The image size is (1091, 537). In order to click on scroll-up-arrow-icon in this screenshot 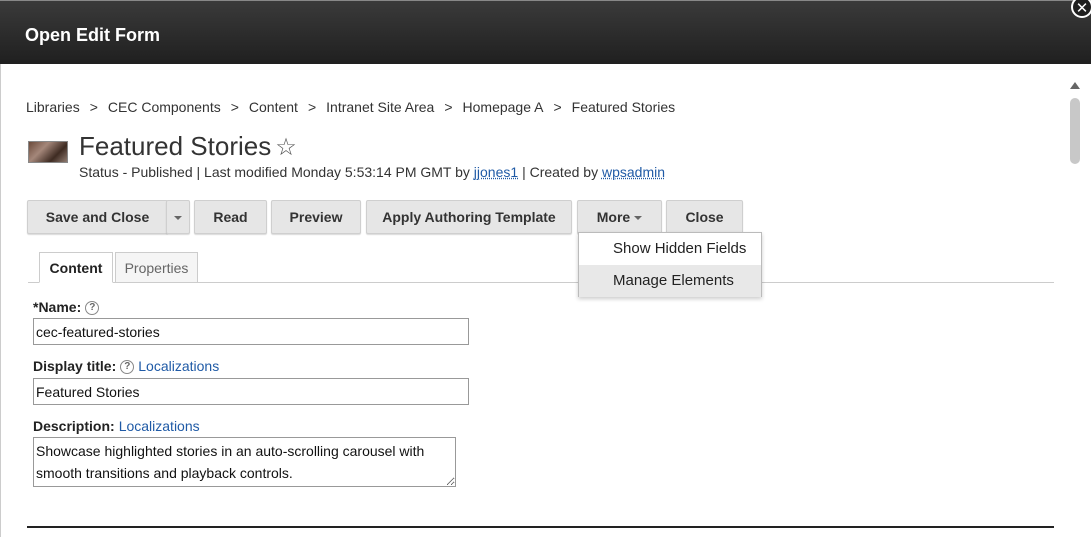, I will do `click(1075, 85)`.